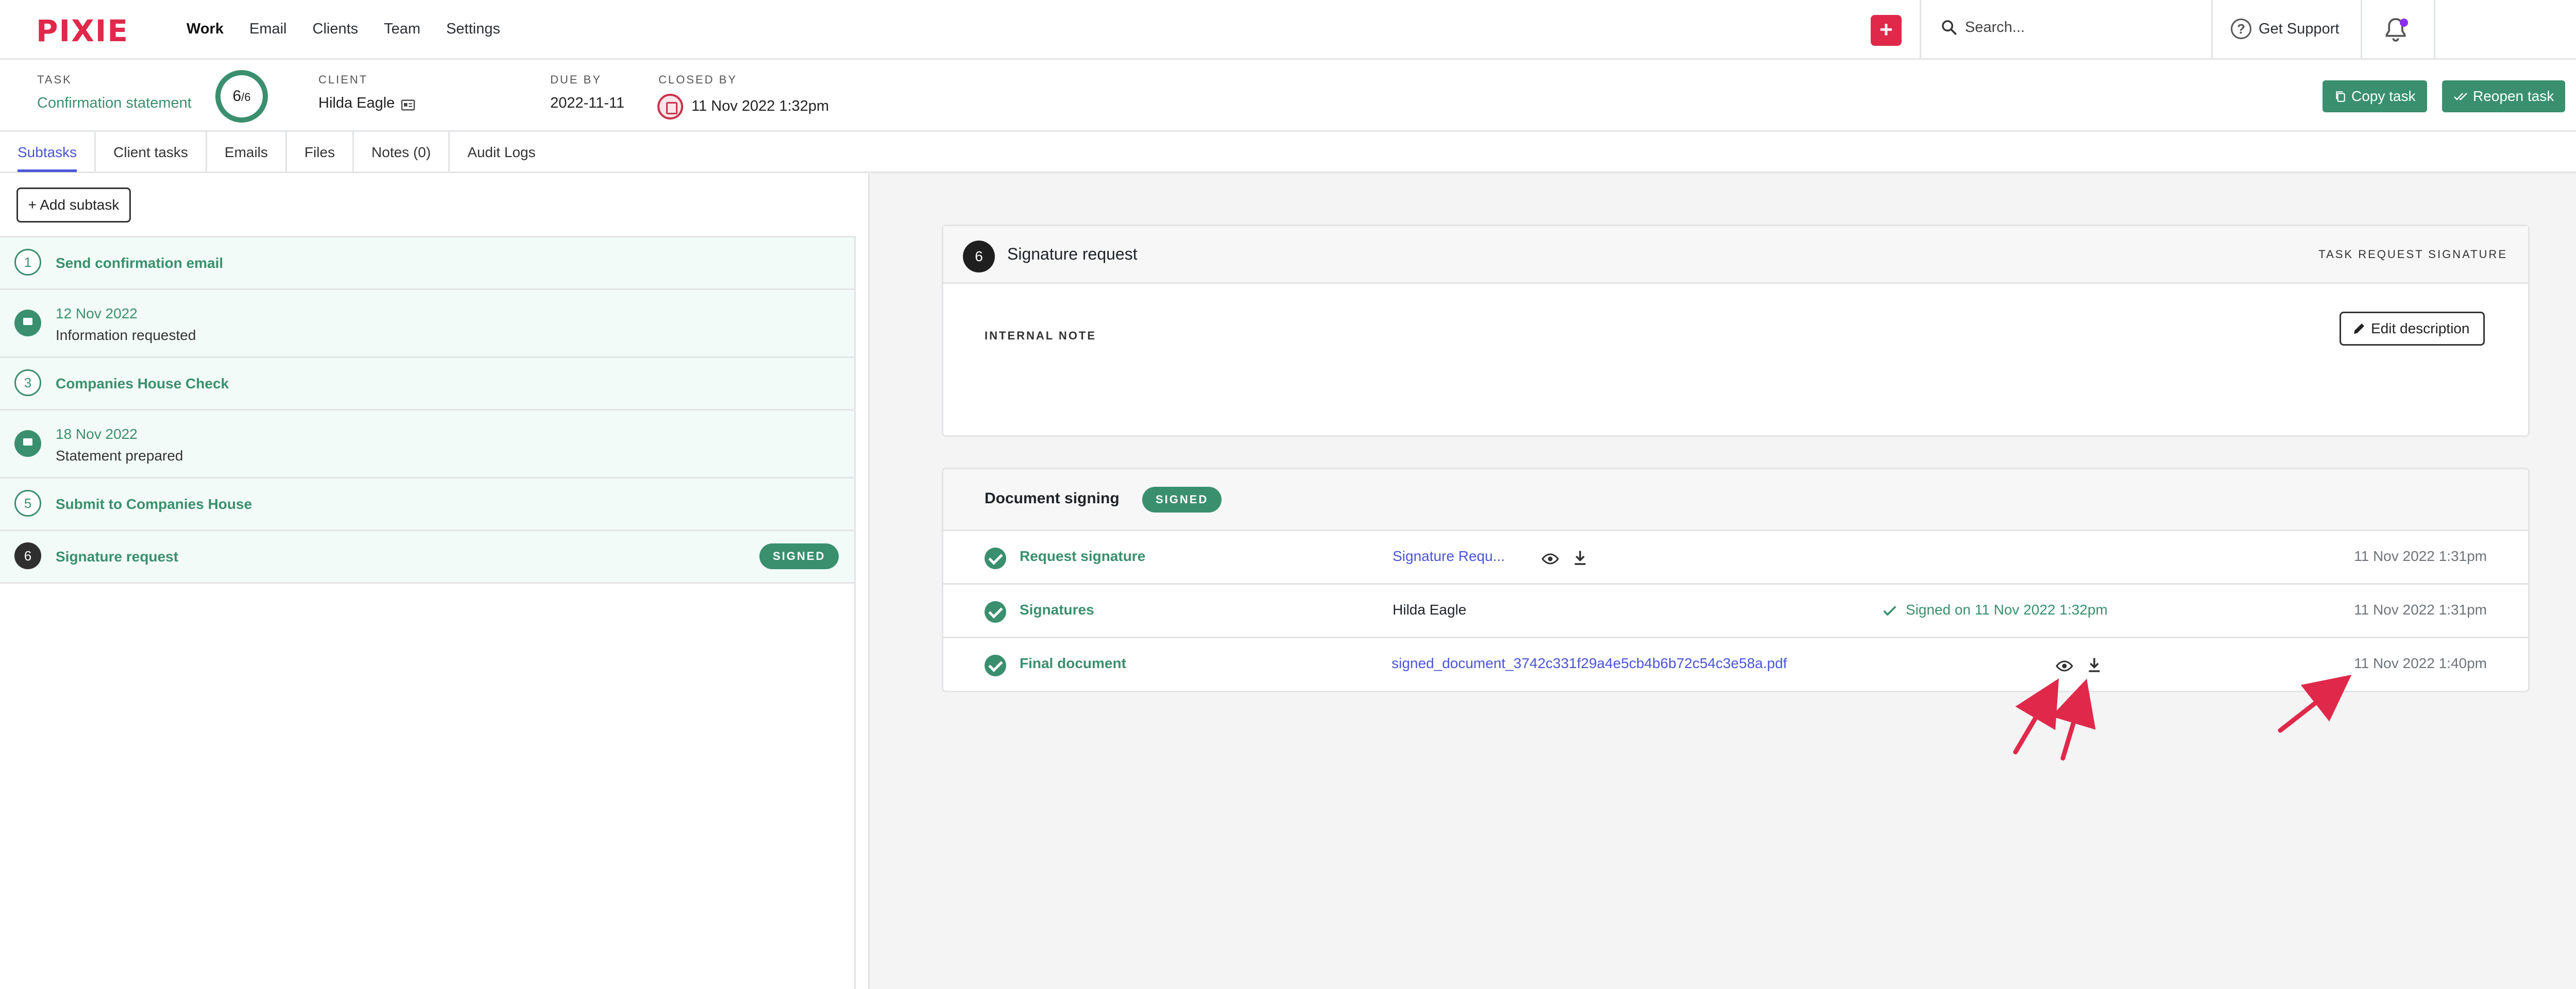  What do you see at coordinates (799, 556) in the screenshot?
I see `signed-badge: SIGNED` at bounding box center [799, 556].